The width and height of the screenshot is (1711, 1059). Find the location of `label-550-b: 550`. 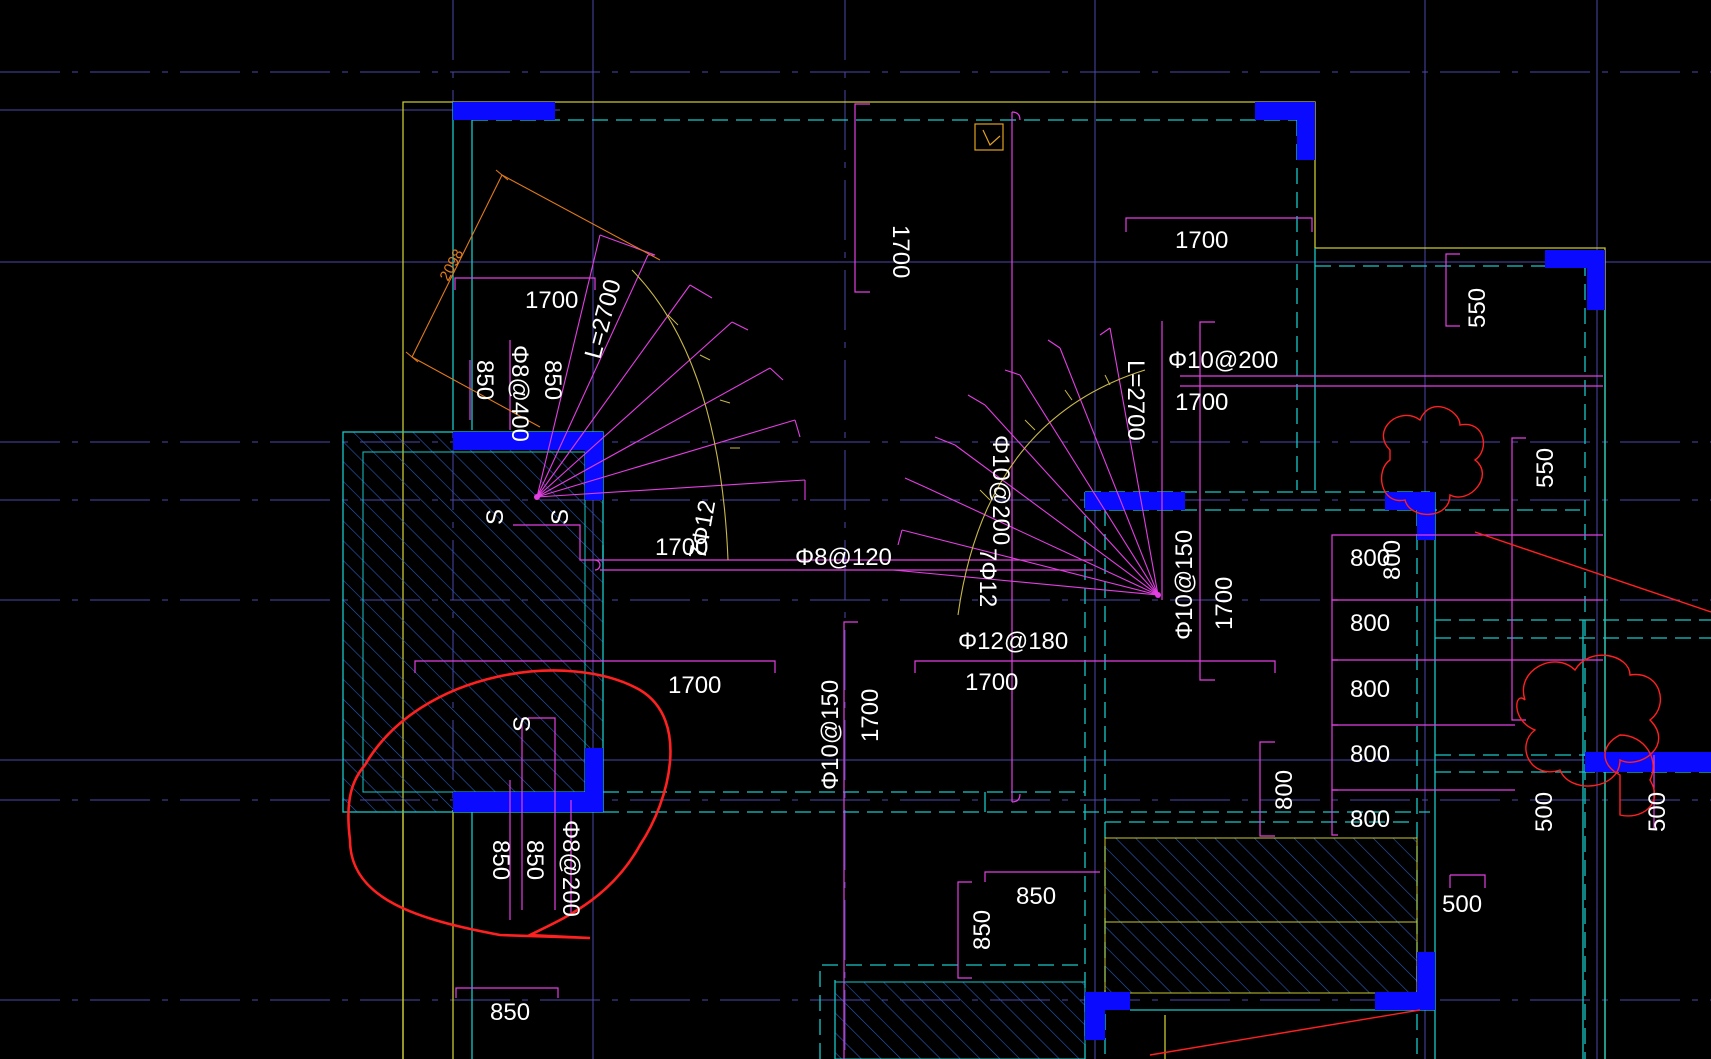

label-550-b: 550 is located at coordinates (1545, 468).